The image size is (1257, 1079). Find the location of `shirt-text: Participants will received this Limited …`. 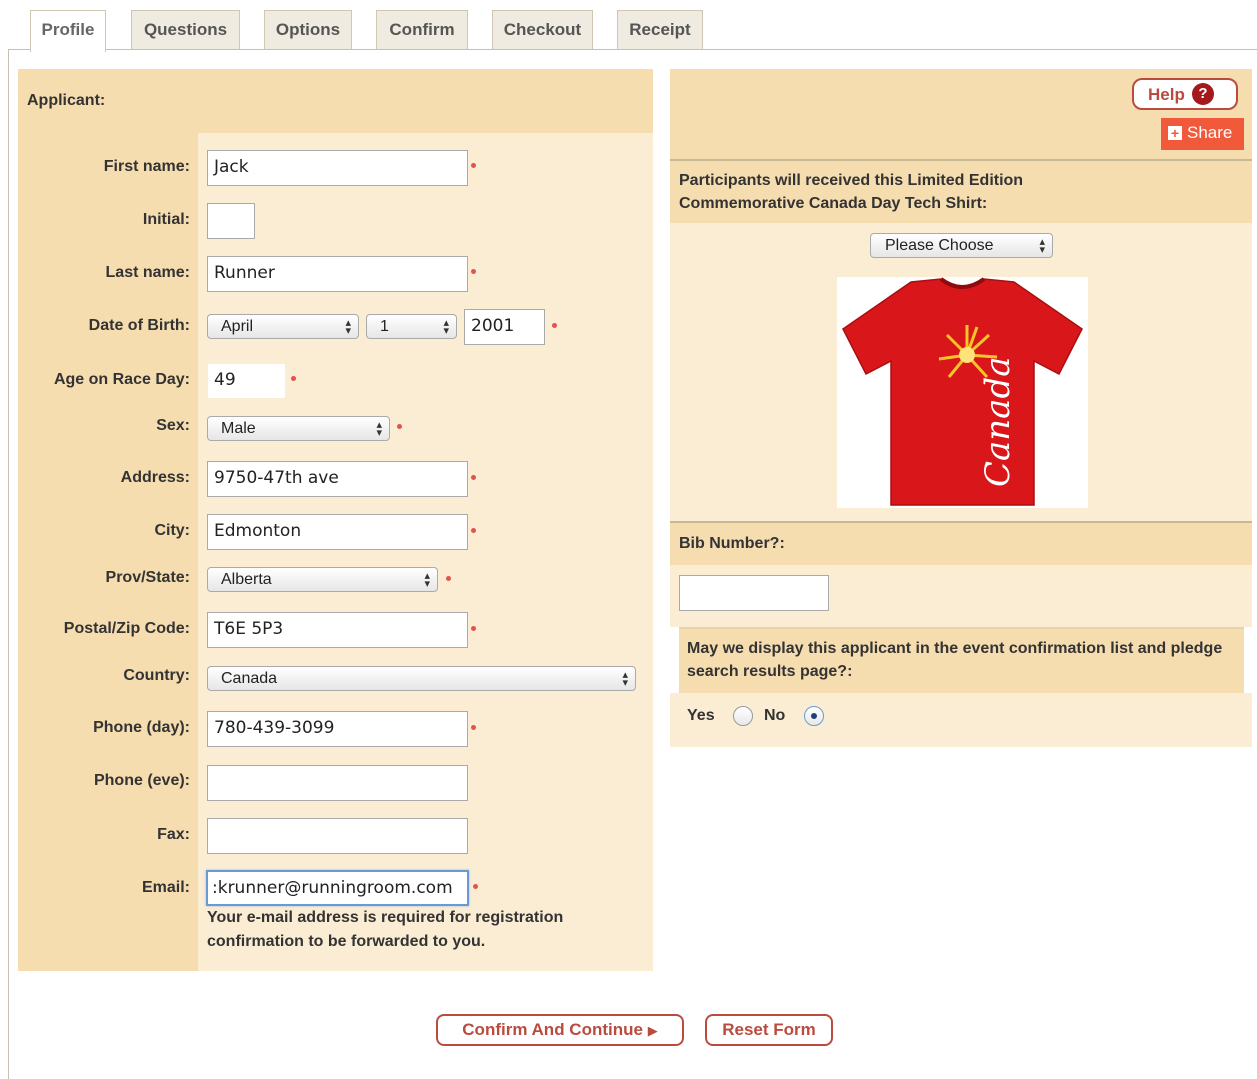

shirt-text: Participants will received this Limited … is located at coordinates (851, 192).